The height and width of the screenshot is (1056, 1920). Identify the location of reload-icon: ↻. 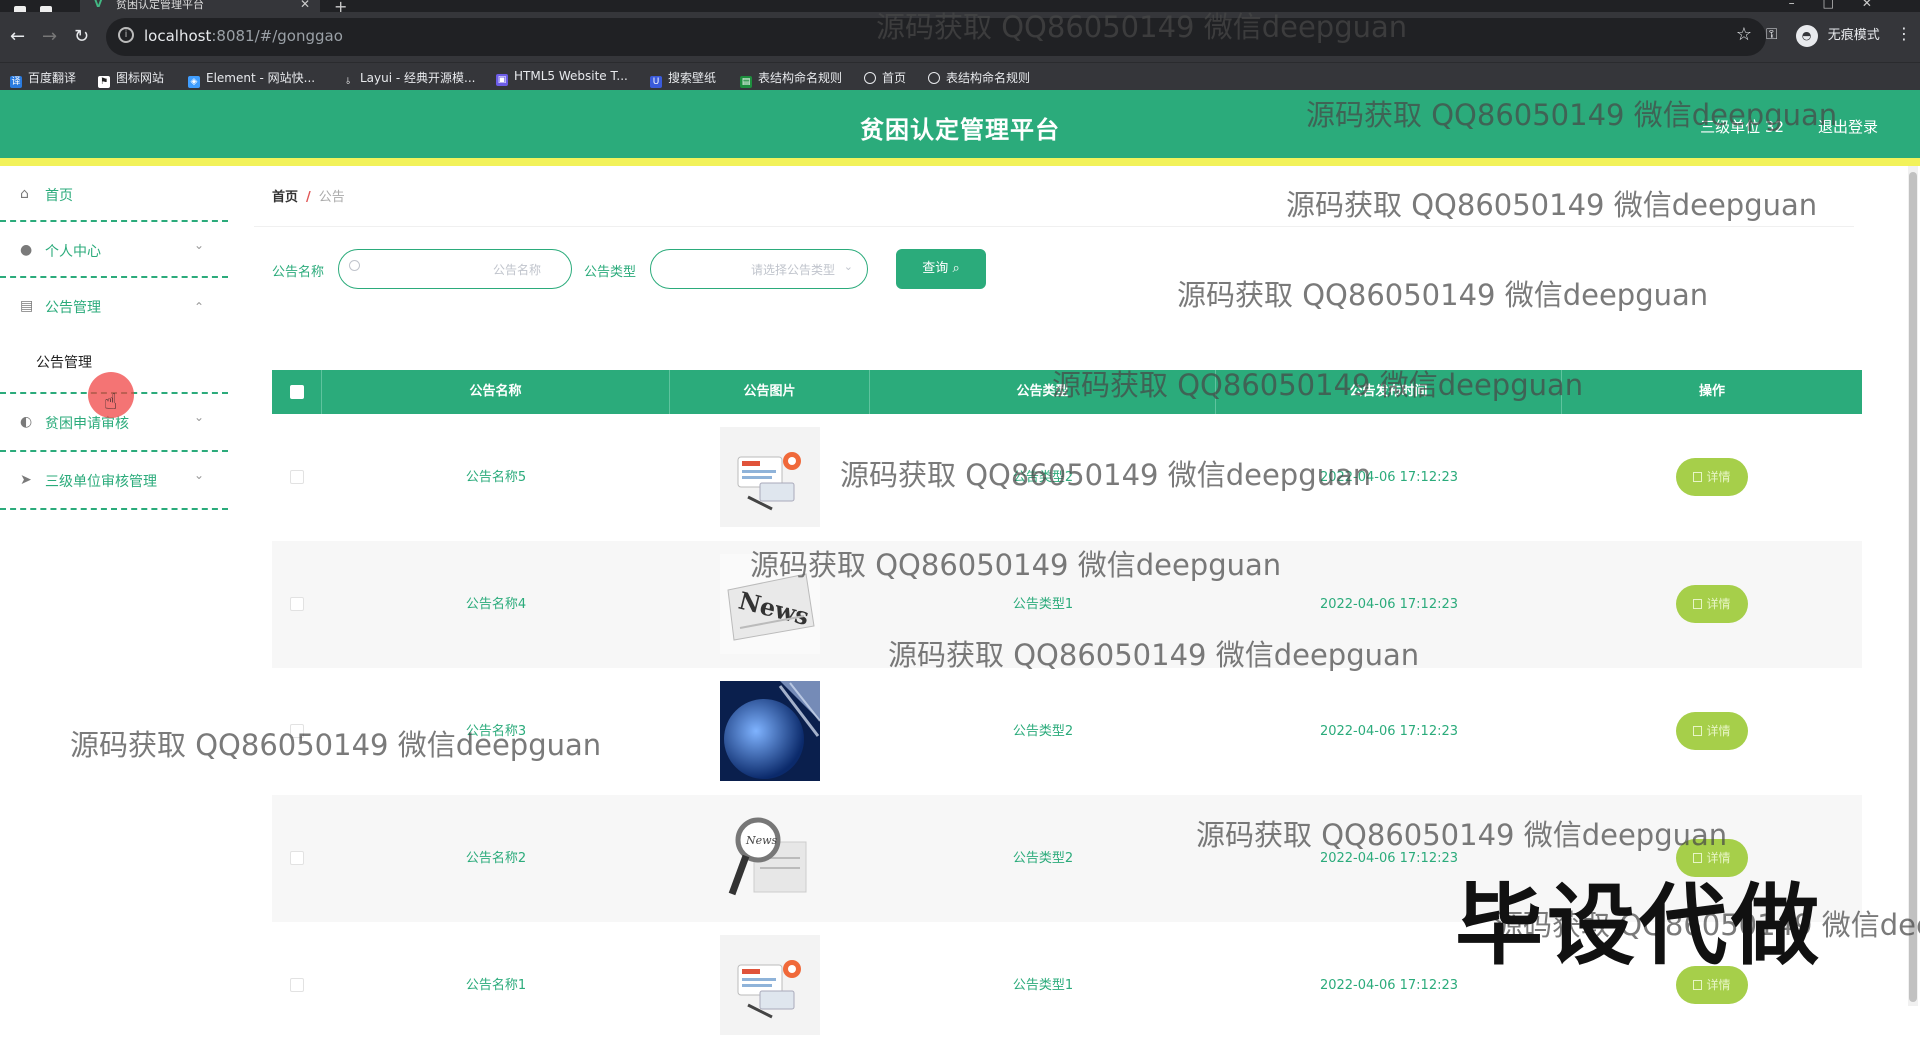
(81, 36).